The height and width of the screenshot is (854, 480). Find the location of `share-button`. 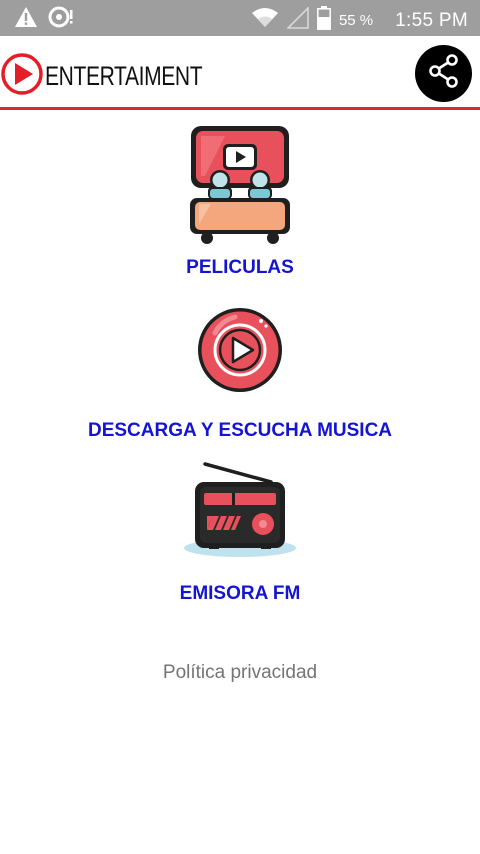

share-button is located at coordinates (443, 73).